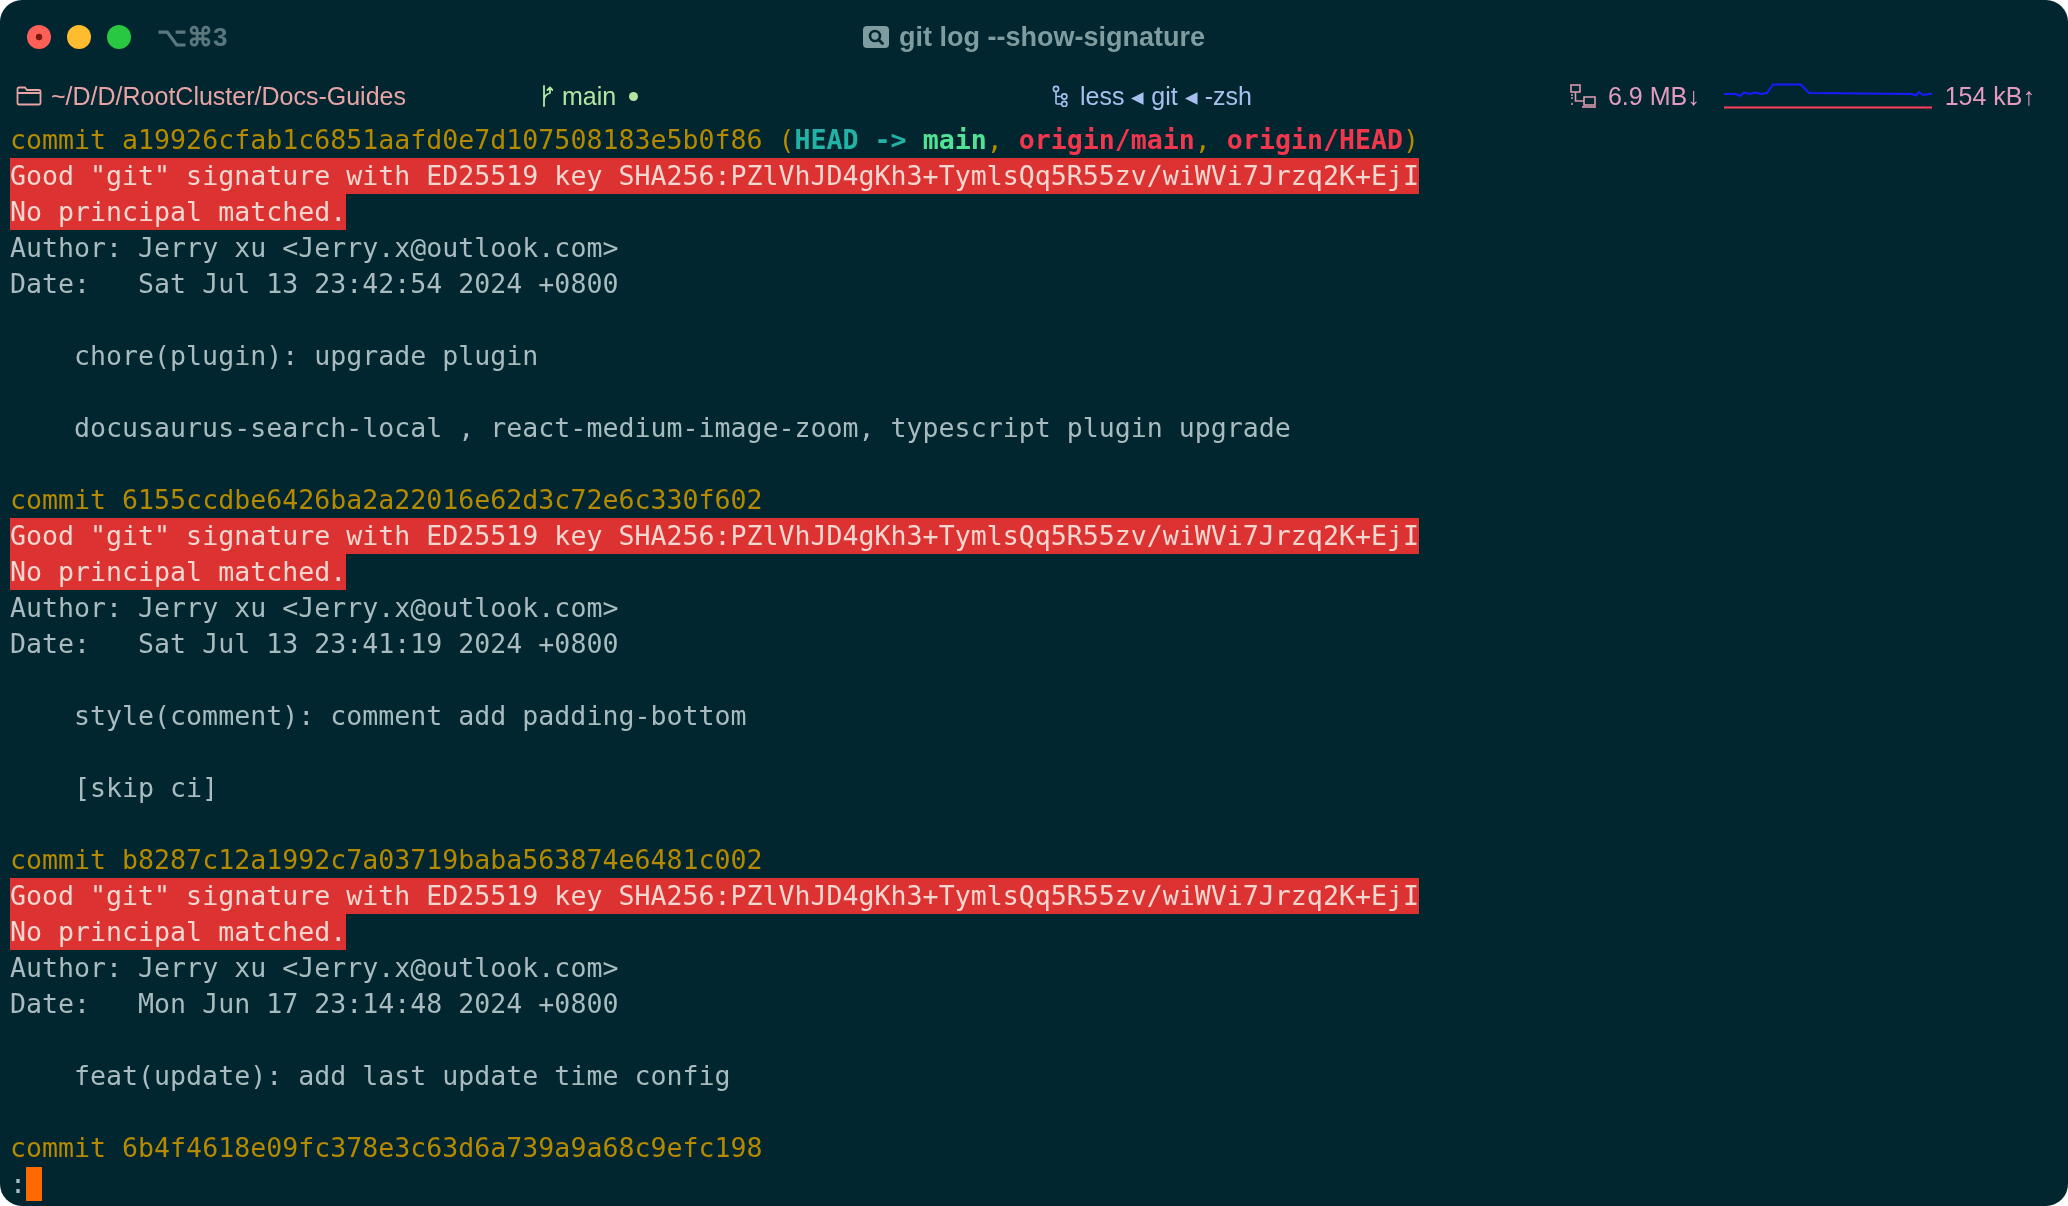  What do you see at coordinates (34, 1184) in the screenshot?
I see `cursor-icon` at bounding box center [34, 1184].